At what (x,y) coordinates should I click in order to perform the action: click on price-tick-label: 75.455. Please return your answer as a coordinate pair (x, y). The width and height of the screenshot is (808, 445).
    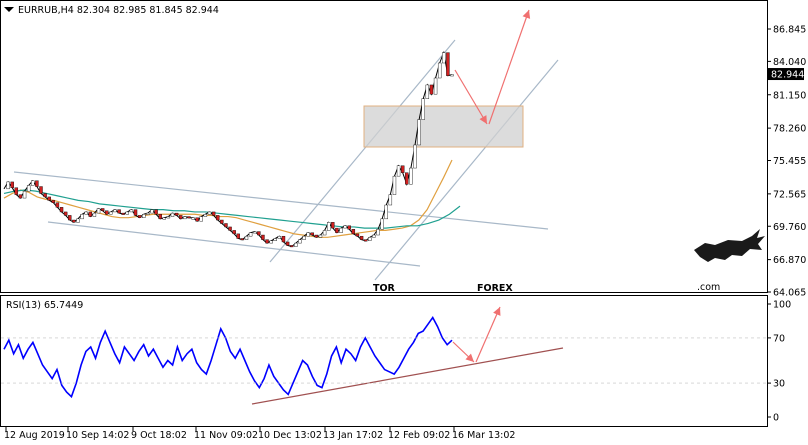
    Looking at the image, I should click on (789, 161).